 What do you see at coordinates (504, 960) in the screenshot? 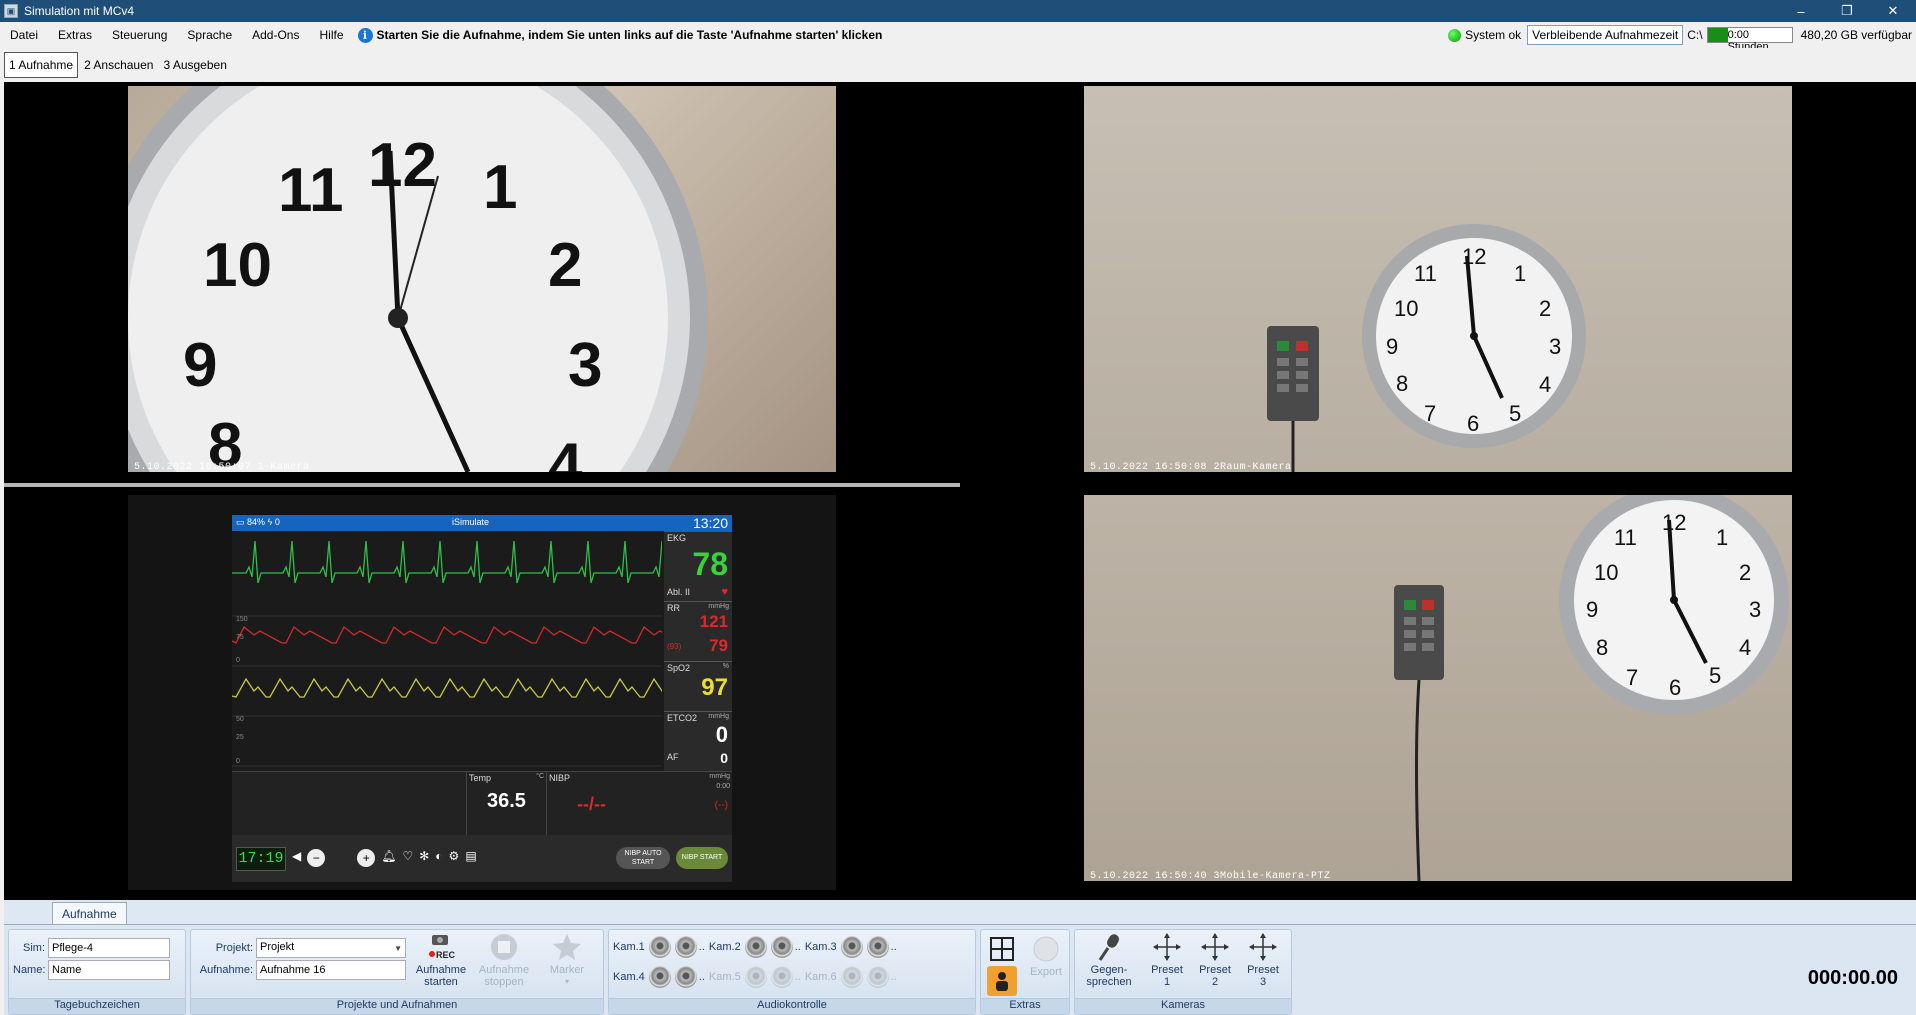
I see `aufnahme-stoppen-button: Aufnahme stoppen` at bounding box center [504, 960].